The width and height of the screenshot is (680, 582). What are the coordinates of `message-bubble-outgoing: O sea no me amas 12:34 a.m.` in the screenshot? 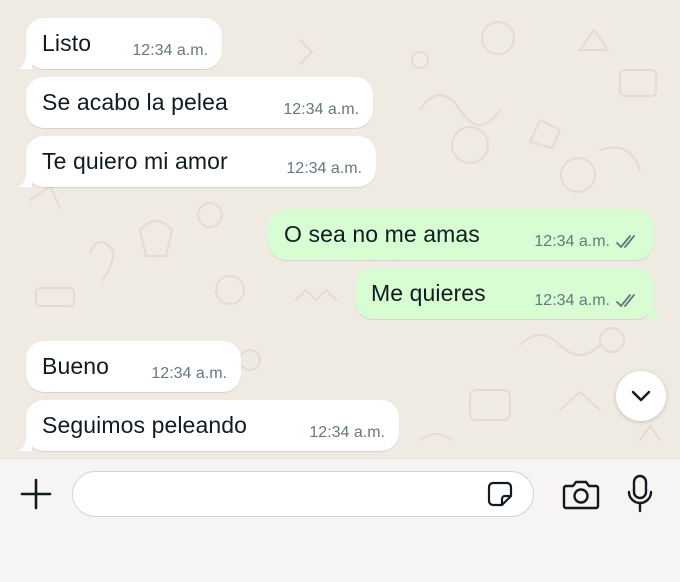 It's located at (461, 234).